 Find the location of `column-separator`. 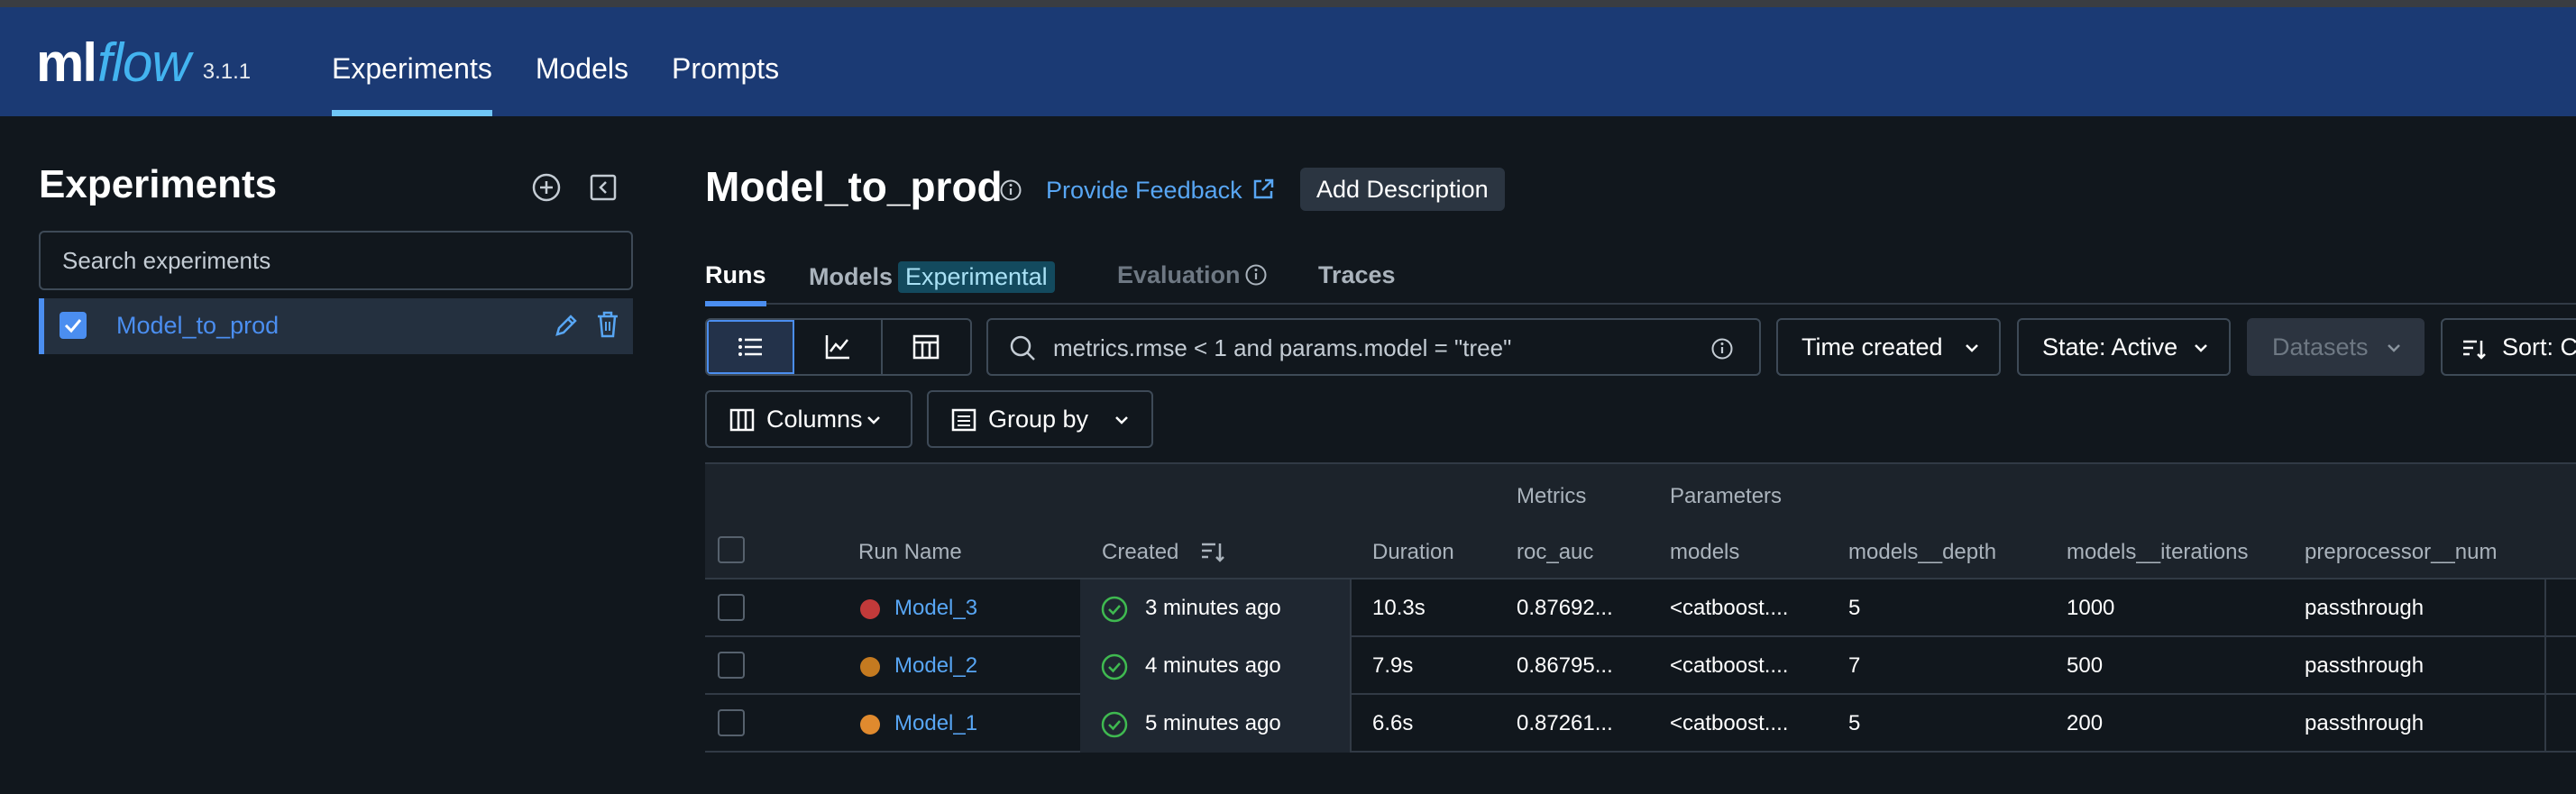

column-separator is located at coordinates (1351, 667).